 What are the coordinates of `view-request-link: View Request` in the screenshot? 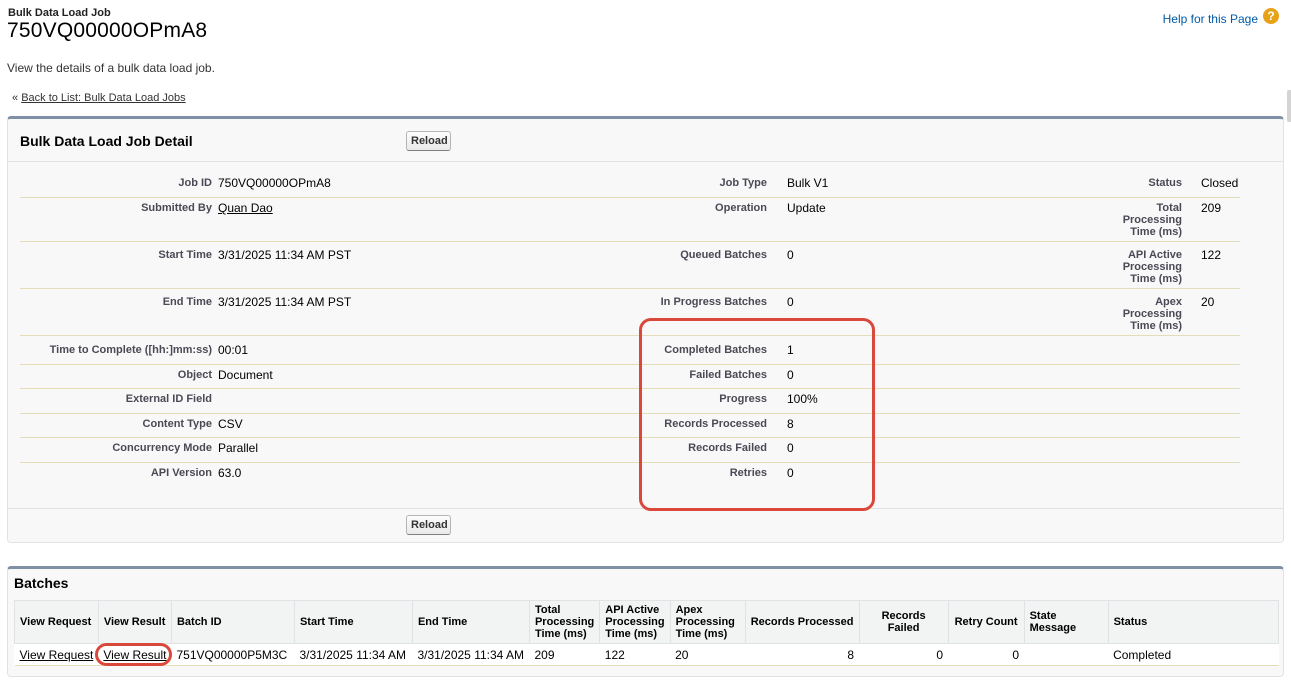 It's located at (57, 655).